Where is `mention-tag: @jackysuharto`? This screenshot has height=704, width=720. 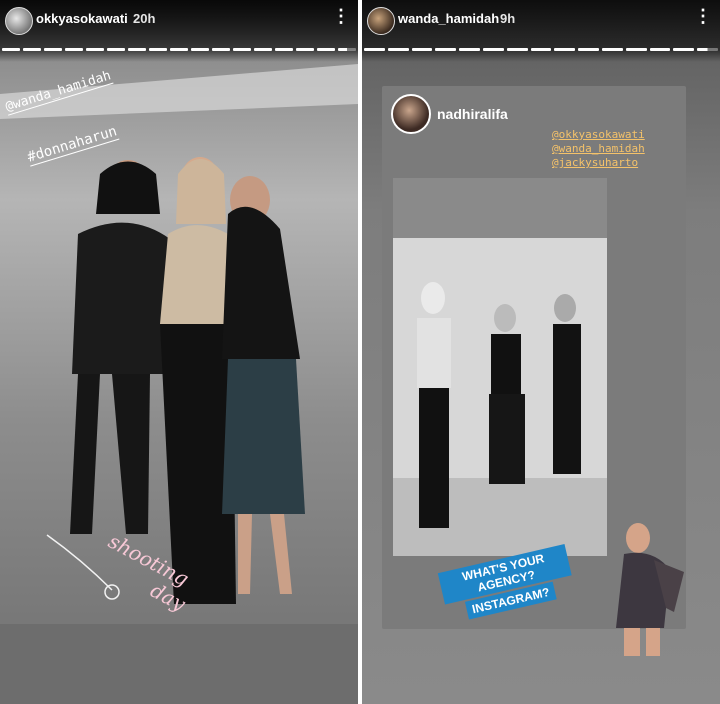 mention-tag: @jackysuharto is located at coordinates (595, 162).